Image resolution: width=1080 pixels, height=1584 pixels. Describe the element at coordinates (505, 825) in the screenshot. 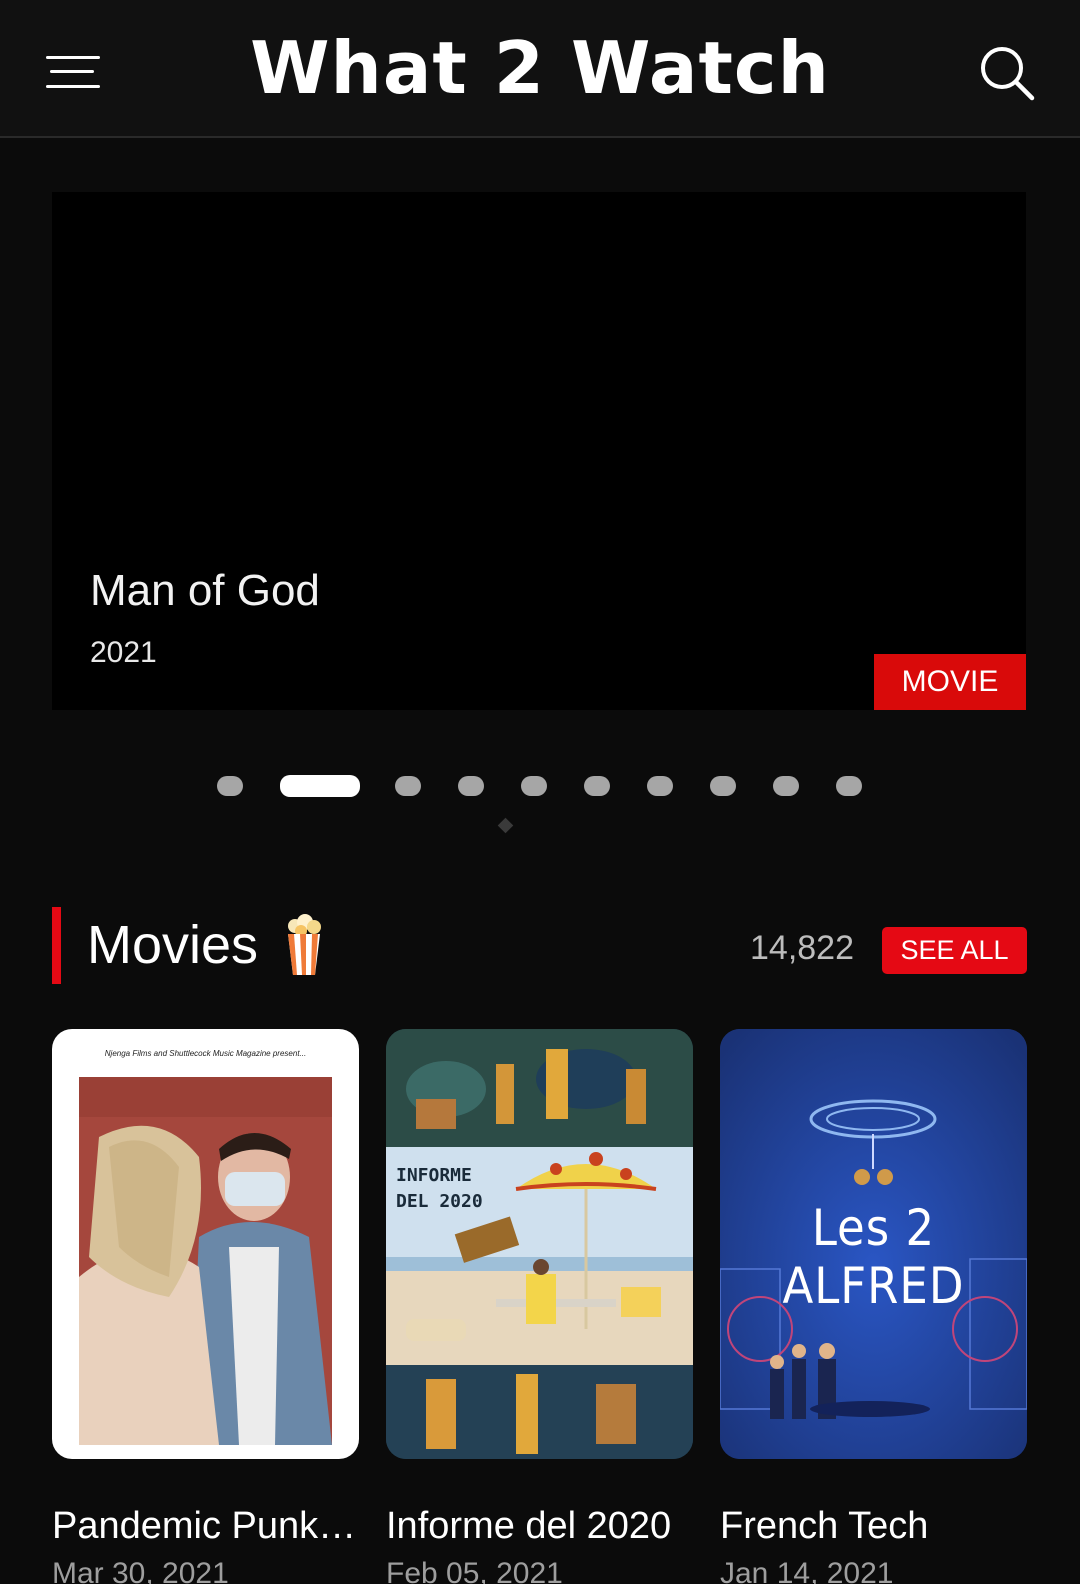

I see `scroll-indicator` at that location.